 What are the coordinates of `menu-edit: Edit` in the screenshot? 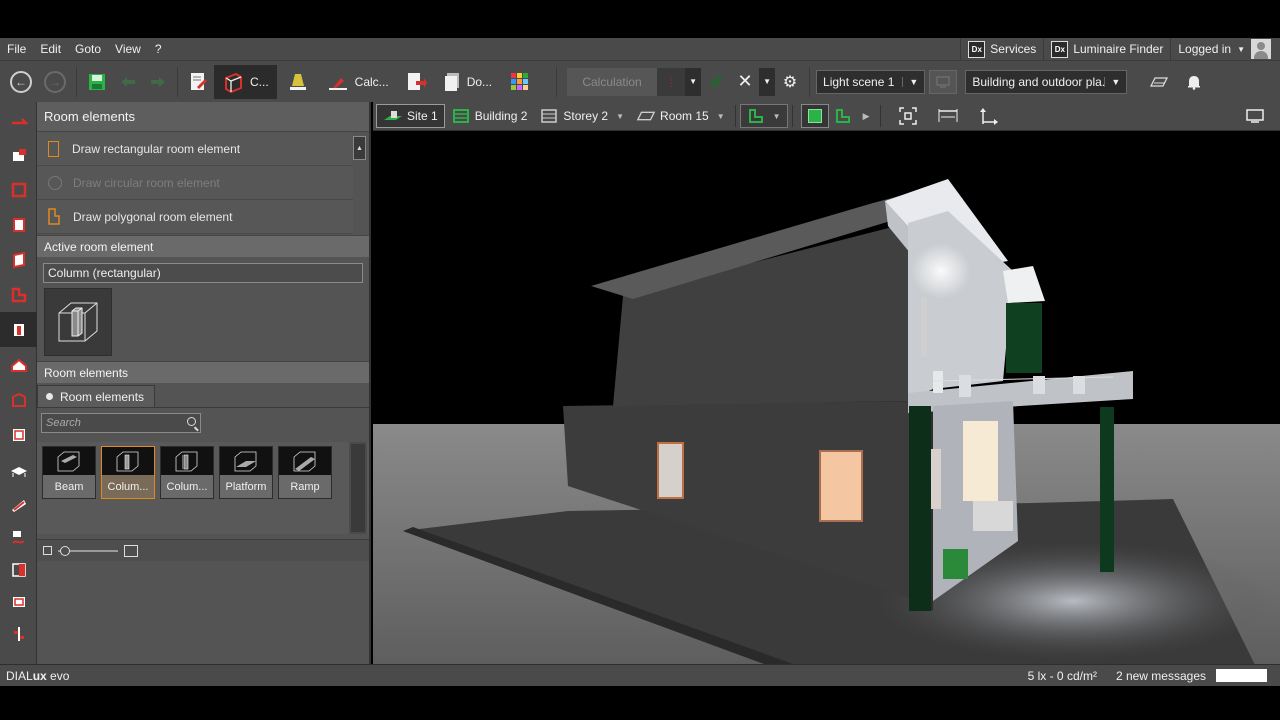 It's located at (50, 49).